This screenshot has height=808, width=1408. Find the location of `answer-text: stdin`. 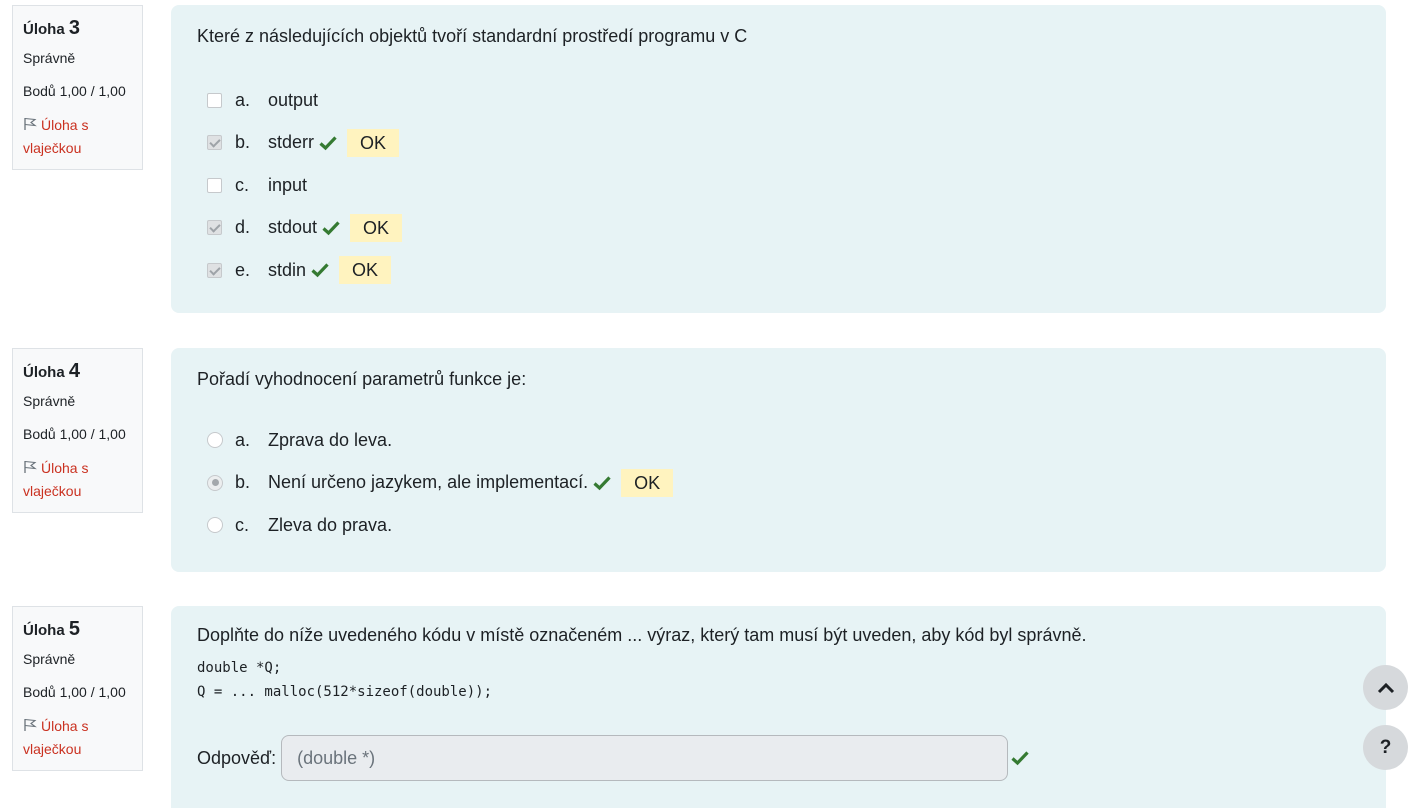

answer-text: stdin is located at coordinates (287, 269).